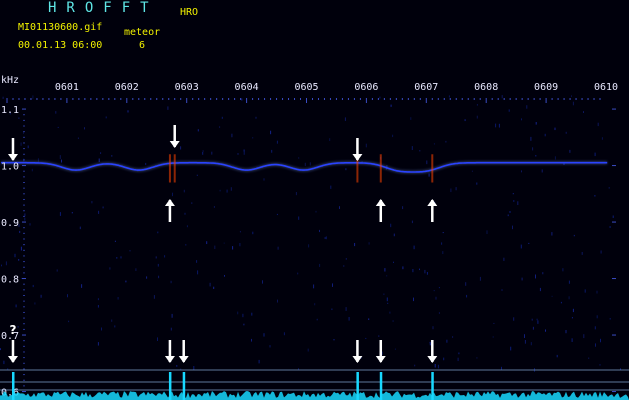  I want to click on uncertain-marker-label: ?, so click(13, 330).